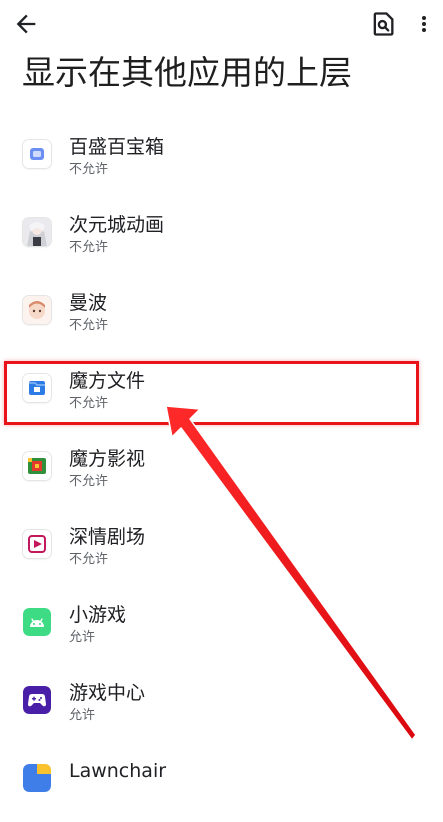 The width and height of the screenshot is (443, 822). I want to click on app-row-ciyuancheng: 次元城动画 不允许, so click(221, 237).